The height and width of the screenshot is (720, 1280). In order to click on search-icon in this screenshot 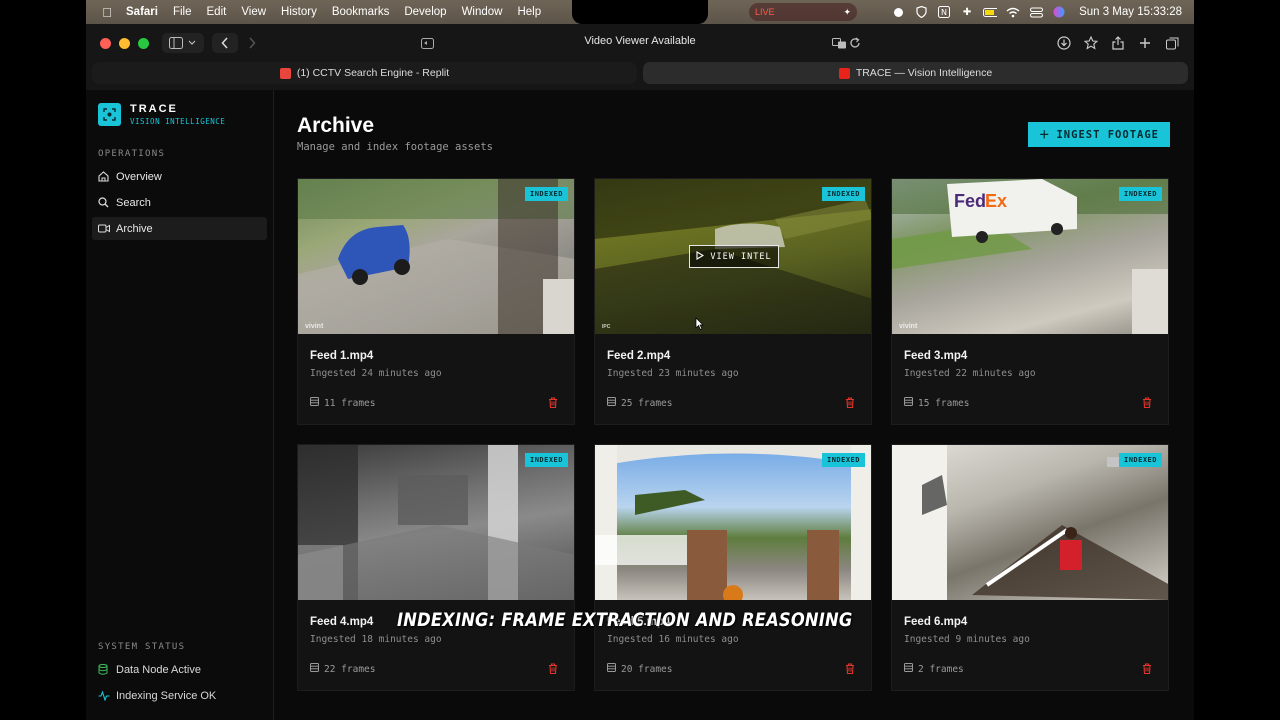, I will do `click(104, 202)`.